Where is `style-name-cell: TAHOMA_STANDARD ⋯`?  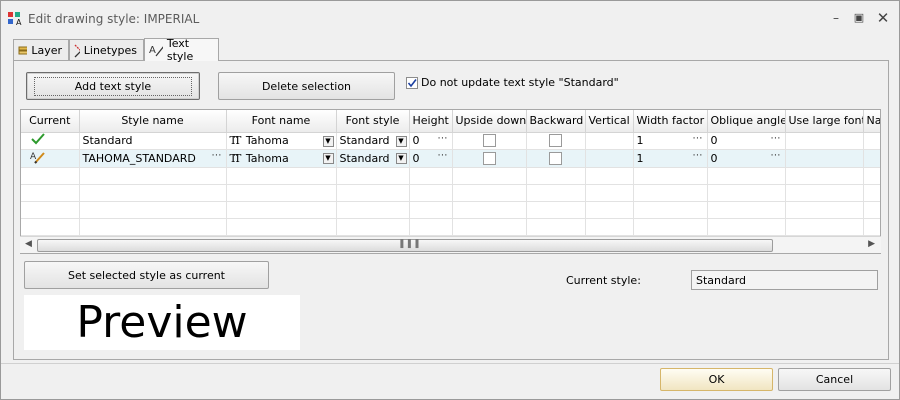 style-name-cell: TAHOMA_STANDARD ⋯ is located at coordinates (153, 158).